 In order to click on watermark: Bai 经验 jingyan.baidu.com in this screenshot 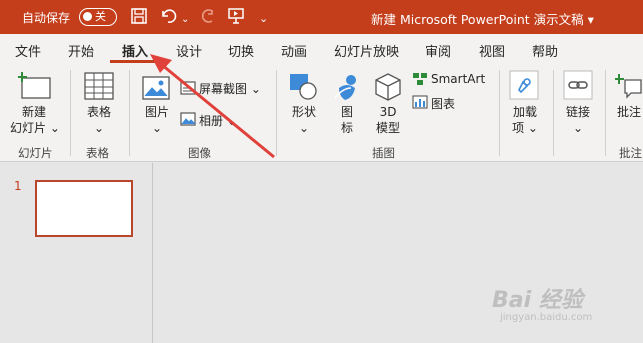, I will do `click(542, 302)`.